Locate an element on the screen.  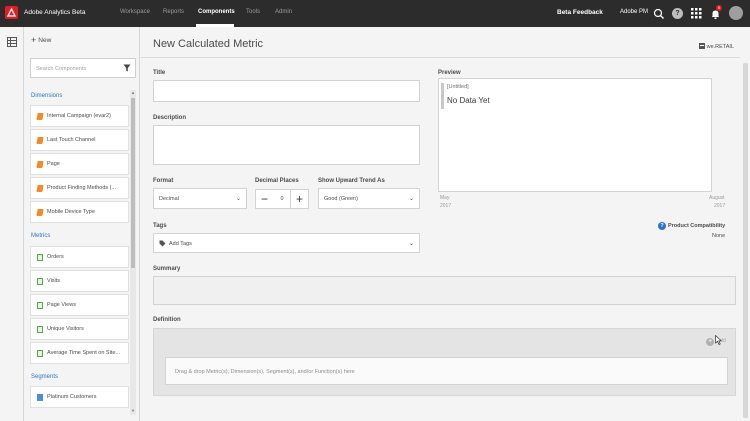
decimal-places-label: Decimal Places is located at coordinates (277, 181).